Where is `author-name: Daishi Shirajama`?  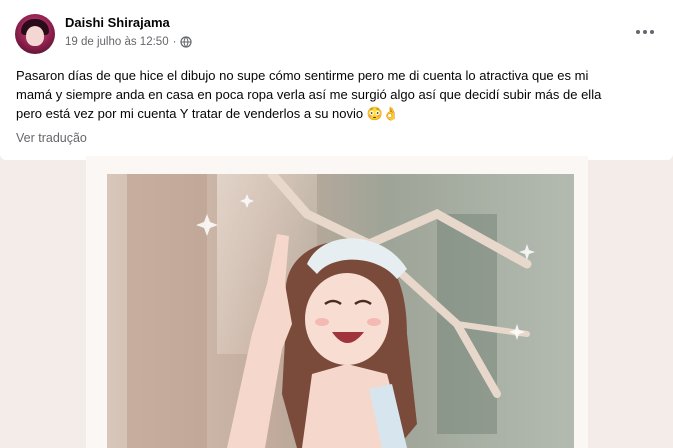
author-name: Daishi Shirajama is located at coordinates (117, 22).